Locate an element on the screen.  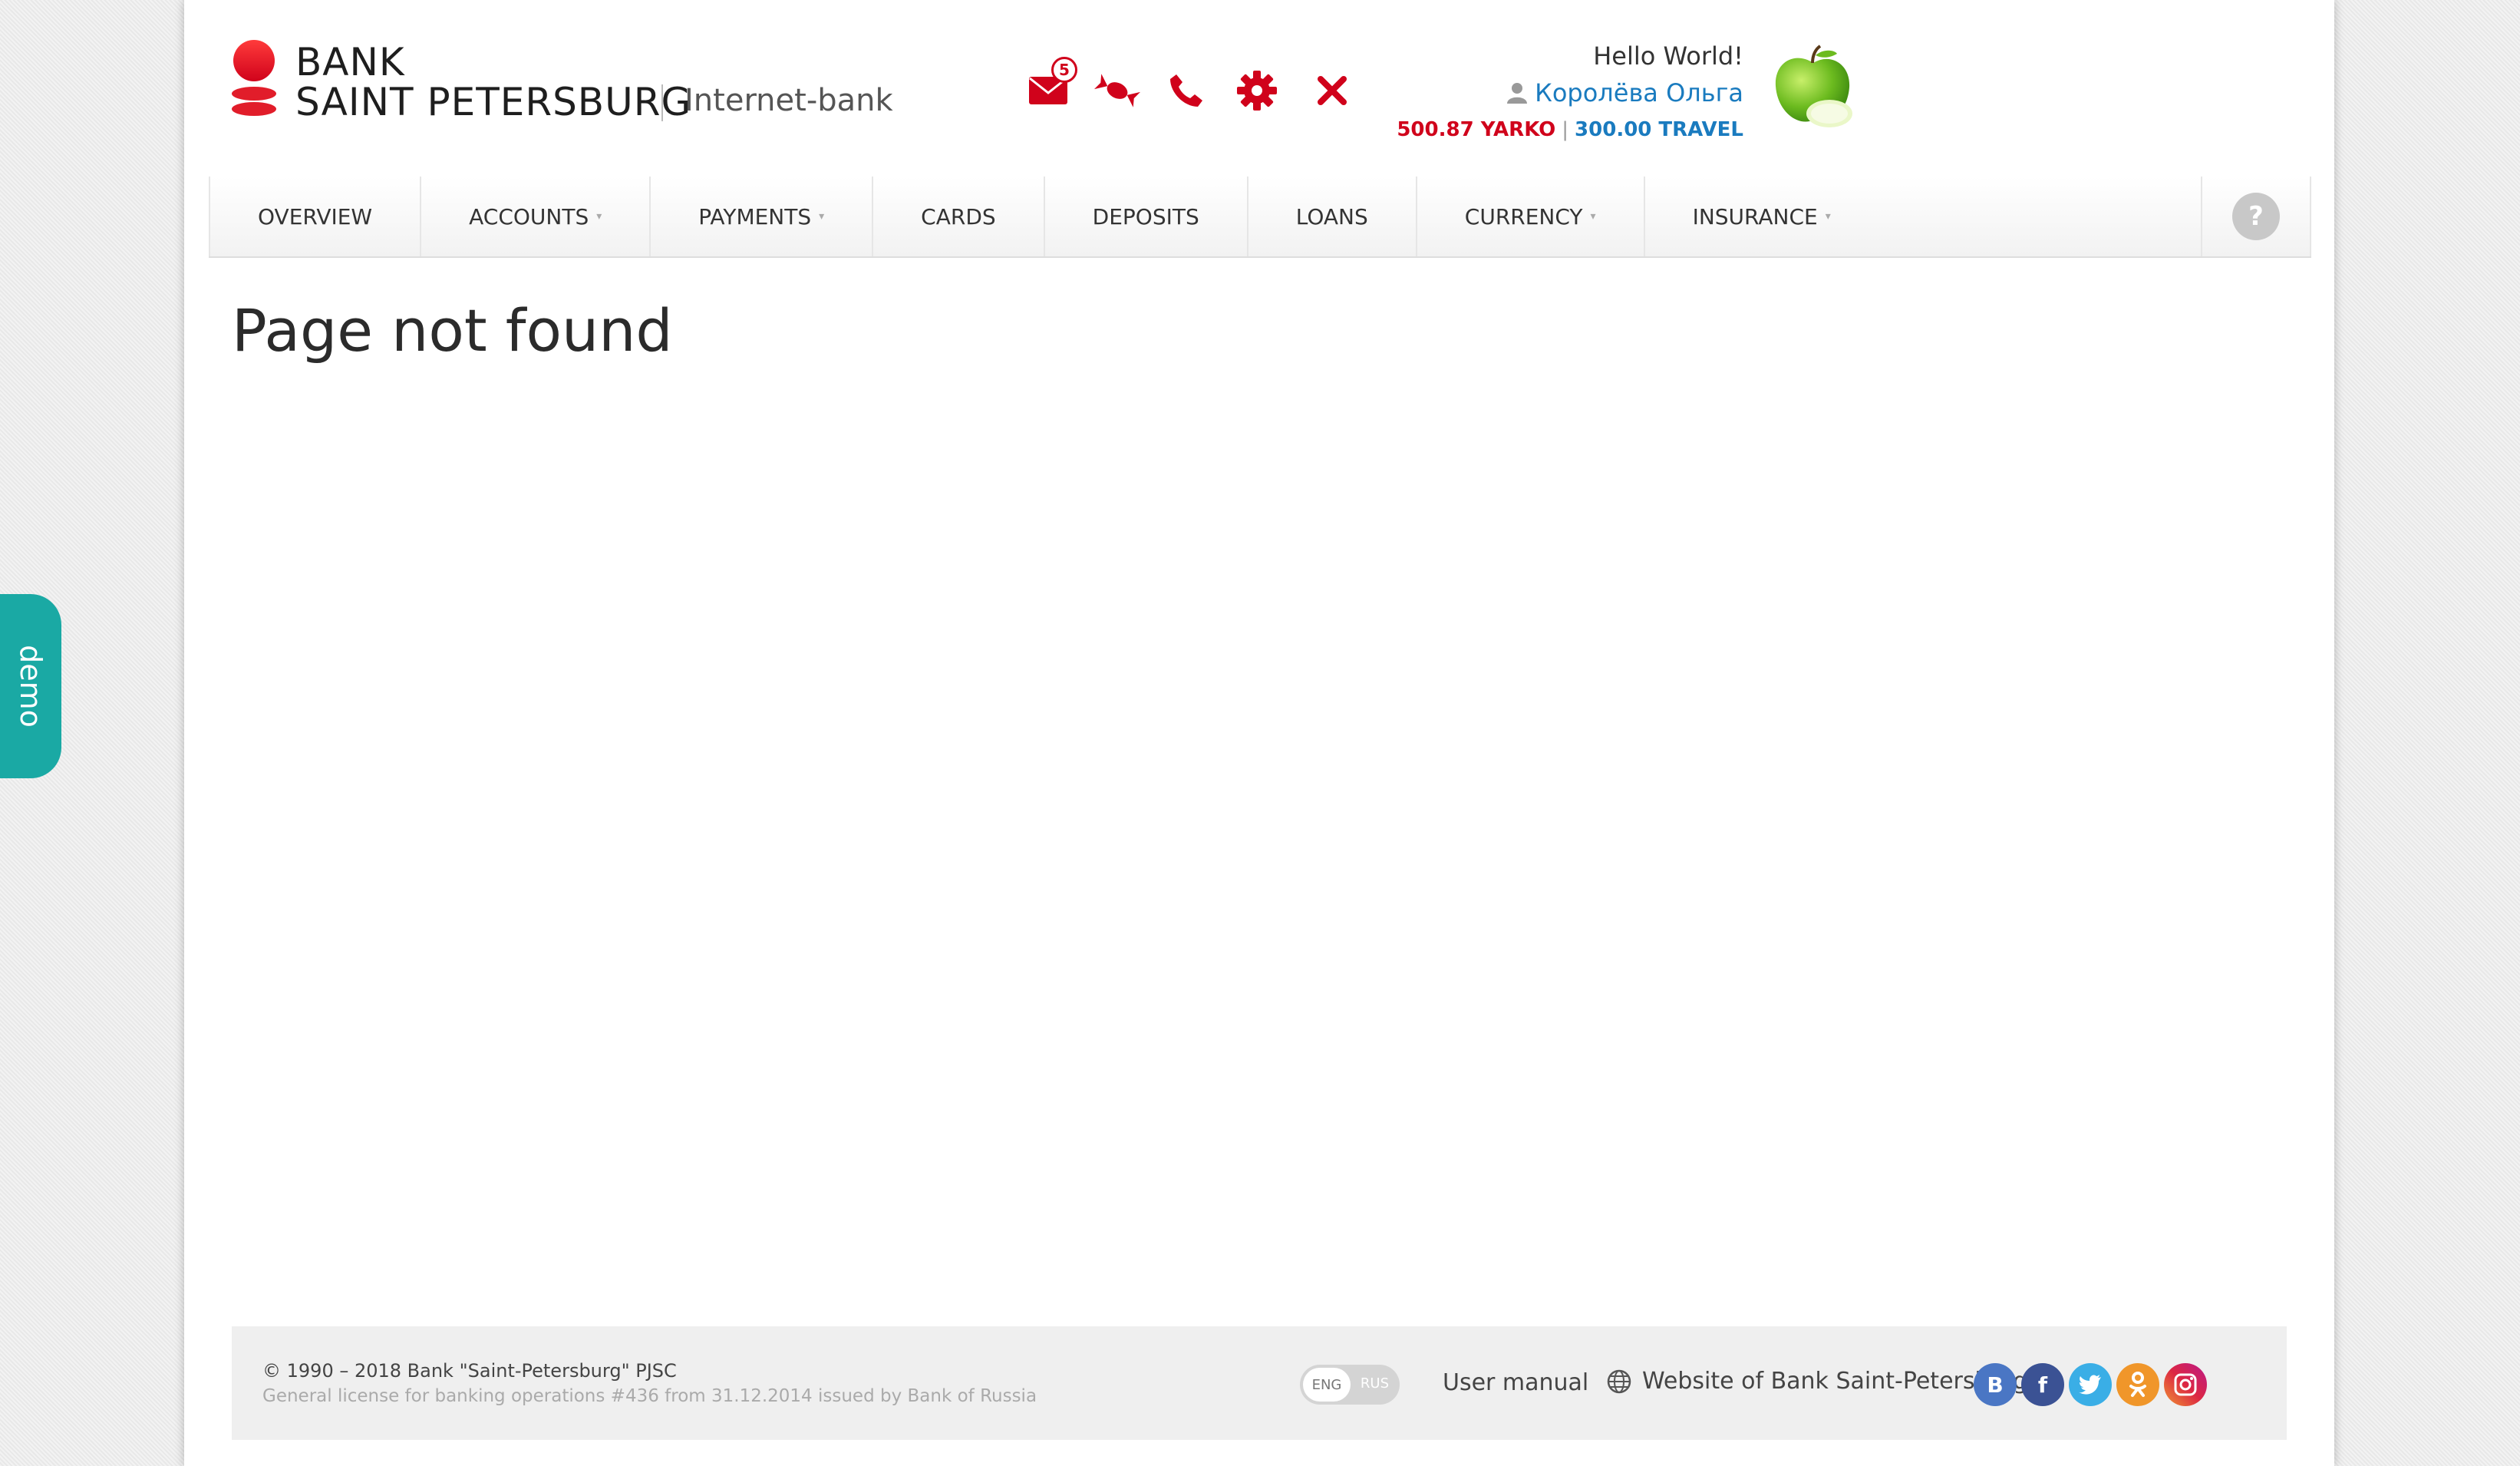
brand-divider is located at coordinates (662, 102).